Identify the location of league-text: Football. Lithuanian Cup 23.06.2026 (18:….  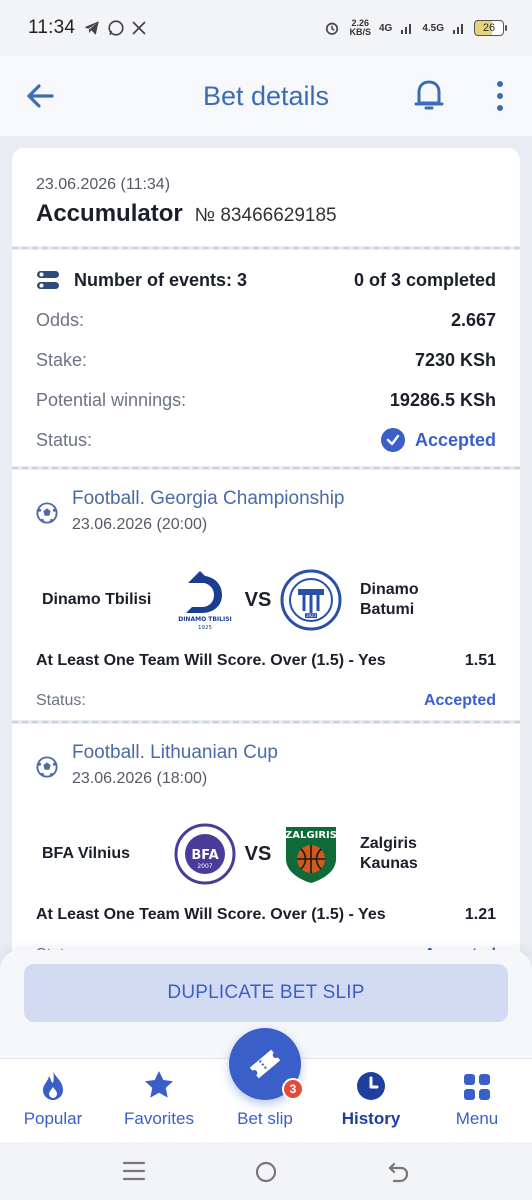
(175, 765).